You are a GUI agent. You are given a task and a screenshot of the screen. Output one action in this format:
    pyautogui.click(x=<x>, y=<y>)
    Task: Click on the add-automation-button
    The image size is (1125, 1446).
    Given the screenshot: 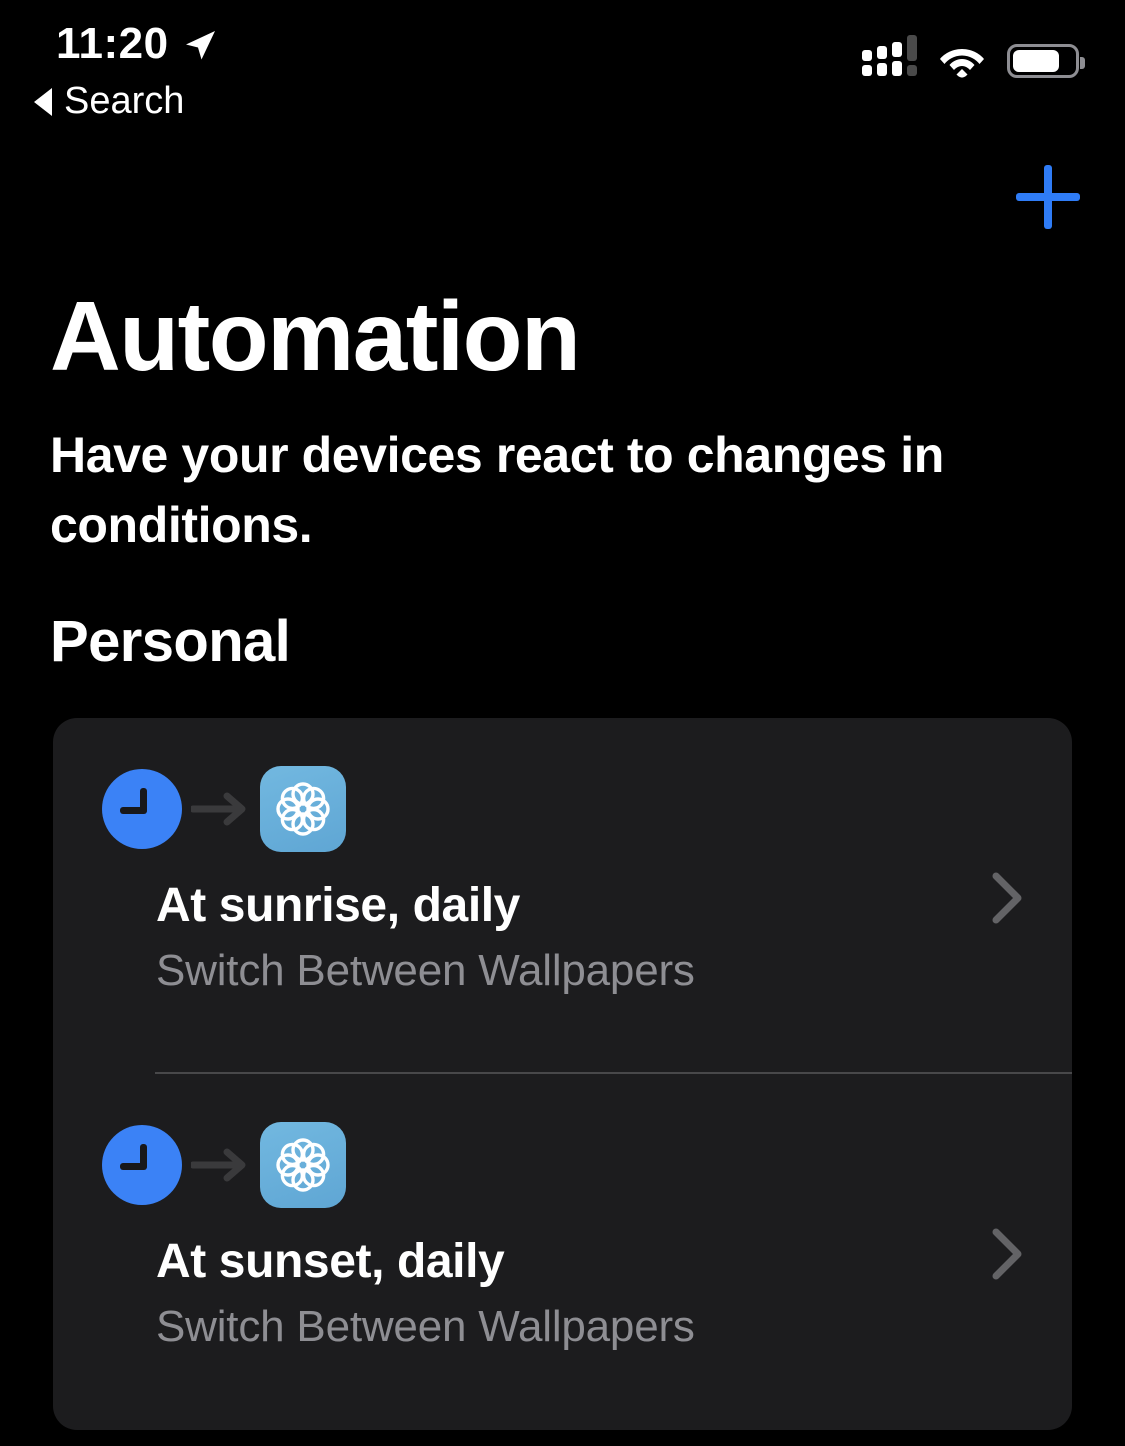 What is the action you would take?
    pyautogui.click(x=1048, y=197)
    